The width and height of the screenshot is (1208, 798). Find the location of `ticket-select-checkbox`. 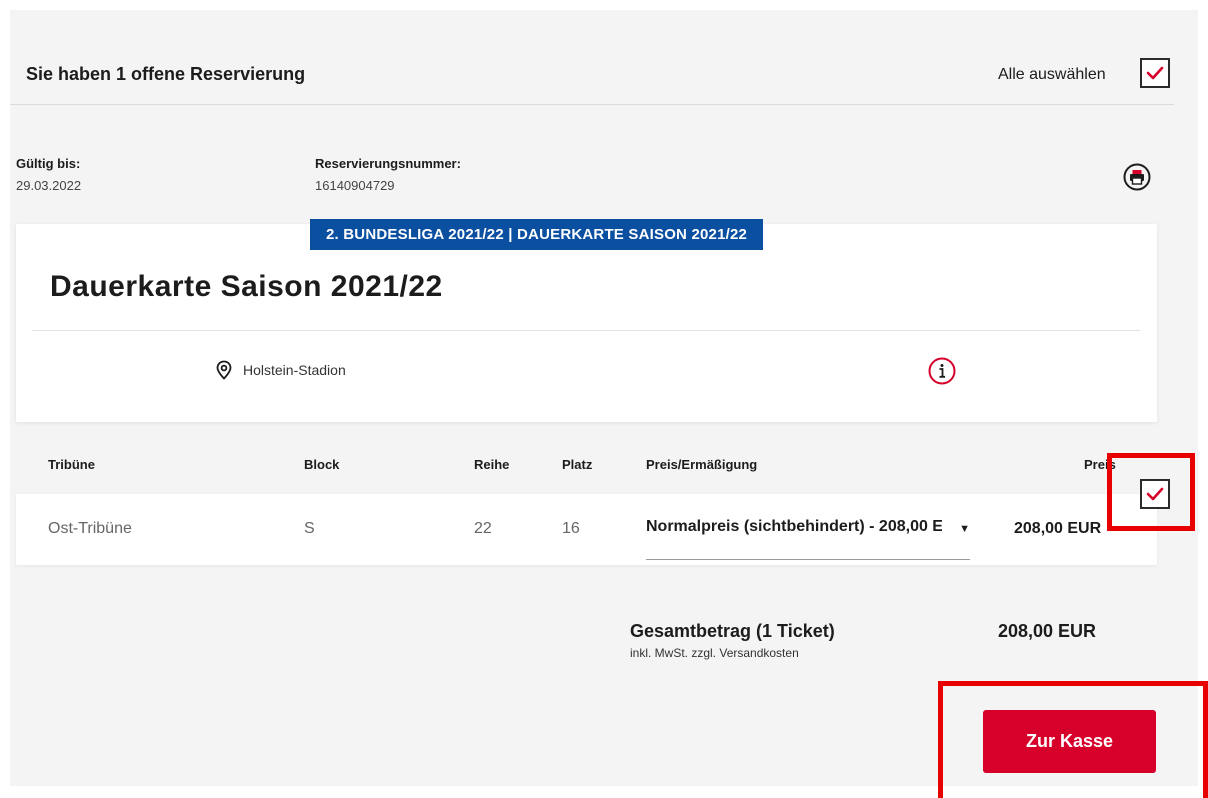

ticket-select-checkbox is located at coordinates (1155, 494).